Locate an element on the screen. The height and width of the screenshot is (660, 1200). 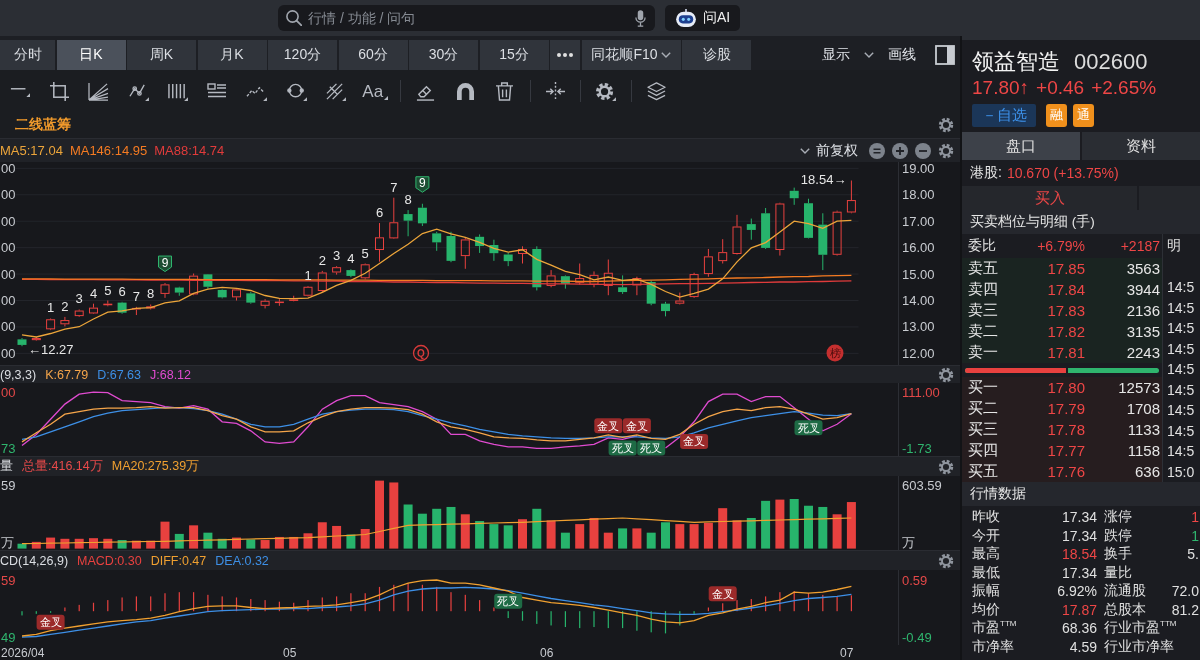
period-tab: 60分 is located at coordinates (373, 55).